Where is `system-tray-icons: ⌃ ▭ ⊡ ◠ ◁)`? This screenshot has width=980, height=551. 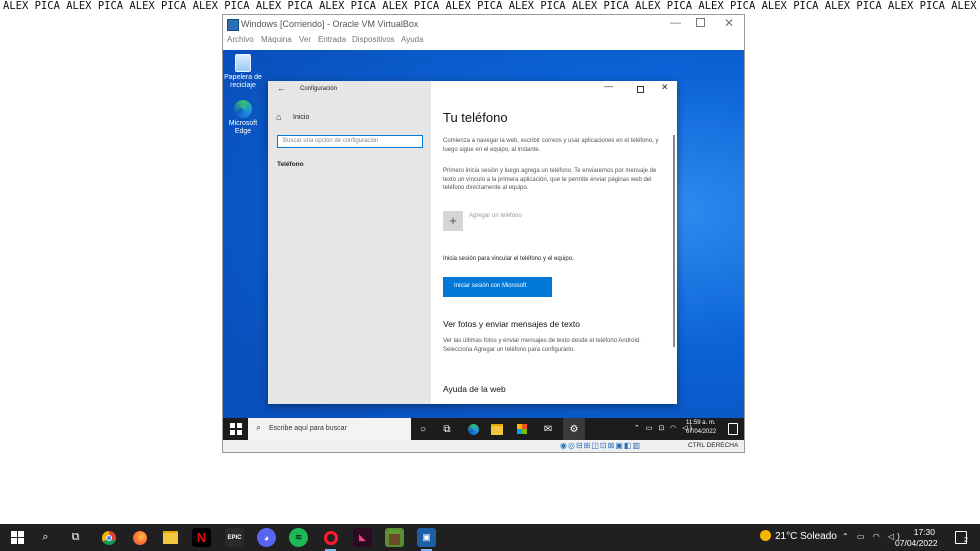
system-tray-icons: ⌃ ▭ ⊡ ◠ ◁) is located at coordinates (664, 428).